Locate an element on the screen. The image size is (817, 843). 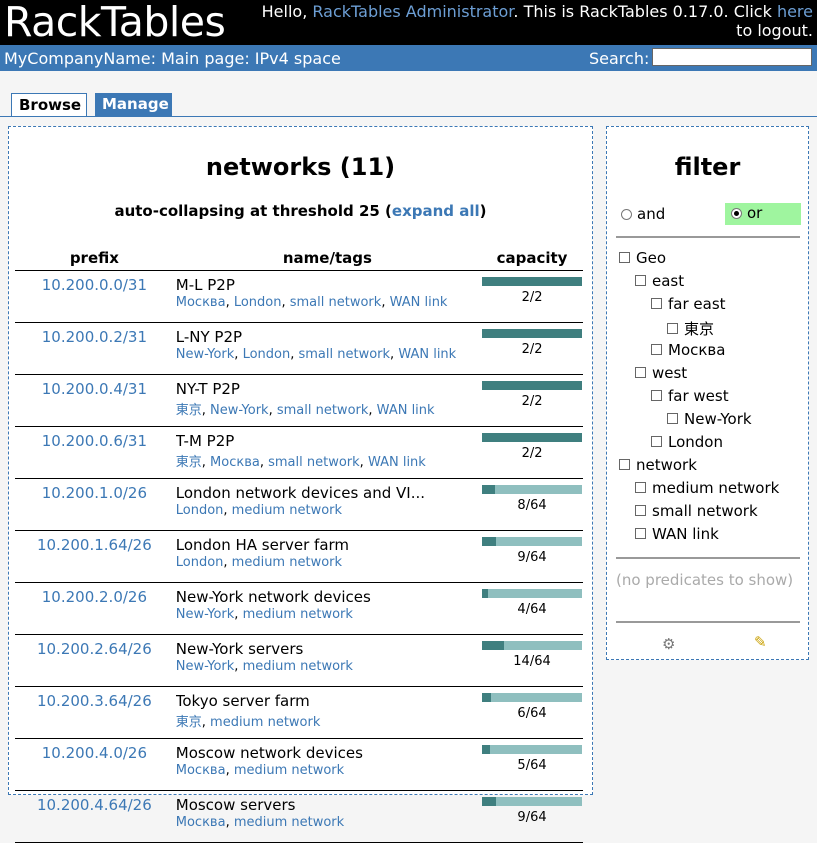
gear-icon: ⚙ is located at coordinates (668, 644).